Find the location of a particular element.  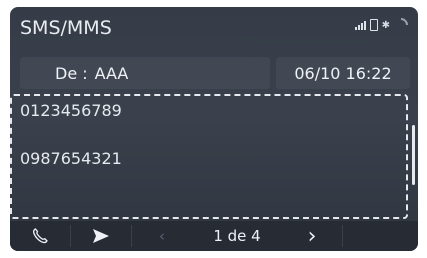

status-bar: ✱ is located at coordinates (382, 25).